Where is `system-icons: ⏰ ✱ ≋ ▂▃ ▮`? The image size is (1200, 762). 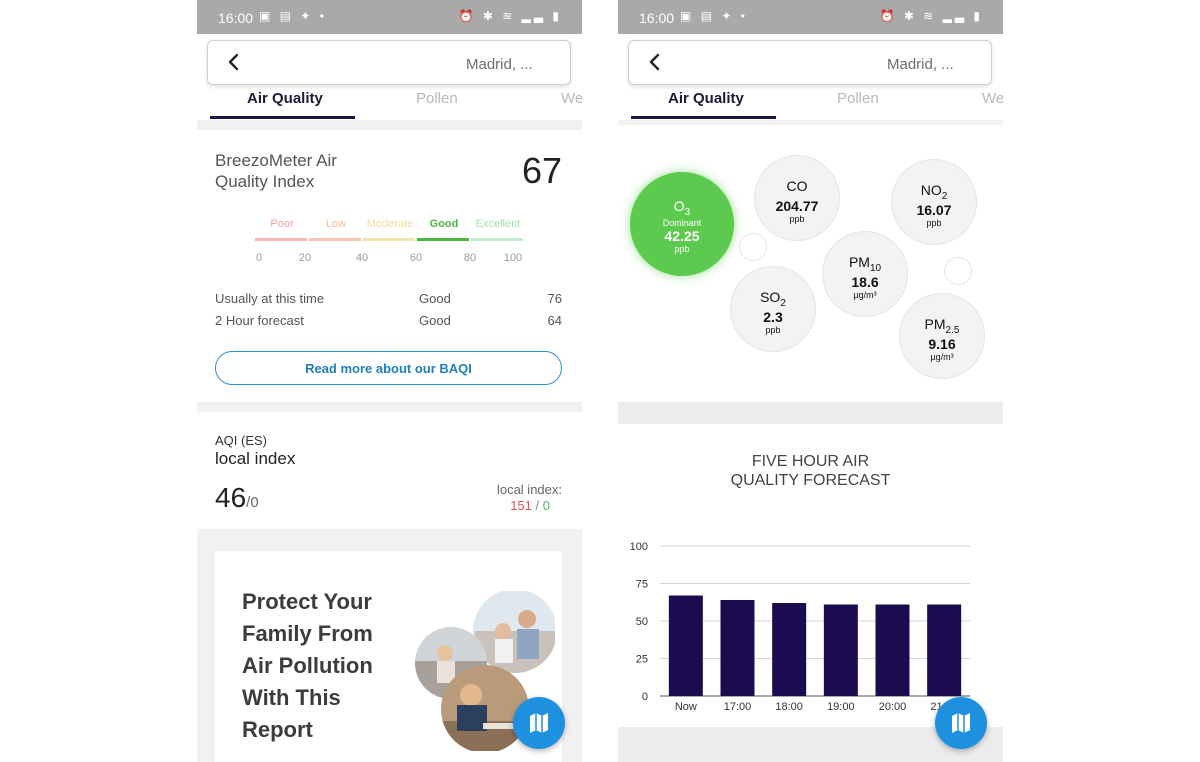
system-icons: ⏰ ✱ ≋ ▂▃ ▮ is located at coordinates (510, 16).